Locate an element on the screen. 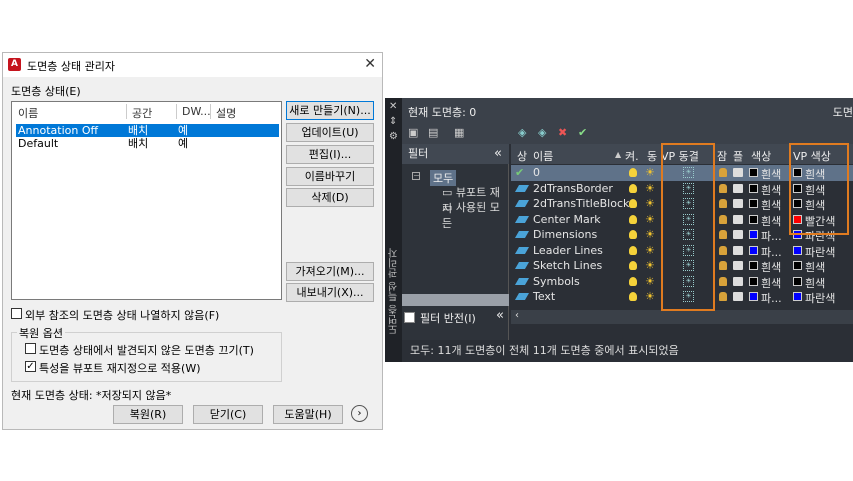 Image resolution: width=853 pixels, height=481 pixels. grid-scrollbar: ‹ is located at coordinates (682, 317).